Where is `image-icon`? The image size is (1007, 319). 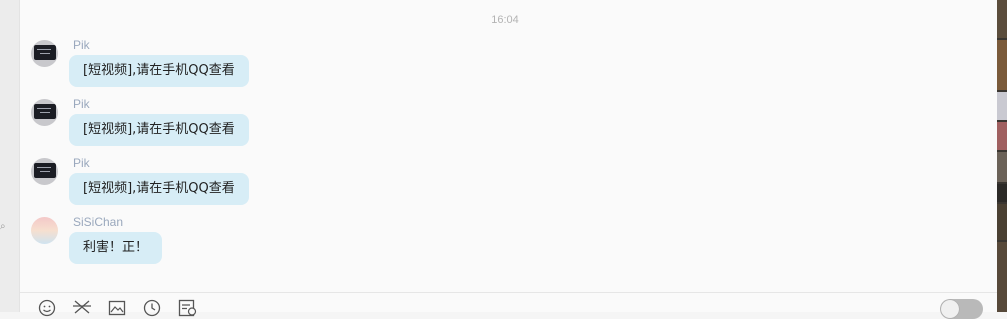 image-icon is located at coordinates (118, 307).